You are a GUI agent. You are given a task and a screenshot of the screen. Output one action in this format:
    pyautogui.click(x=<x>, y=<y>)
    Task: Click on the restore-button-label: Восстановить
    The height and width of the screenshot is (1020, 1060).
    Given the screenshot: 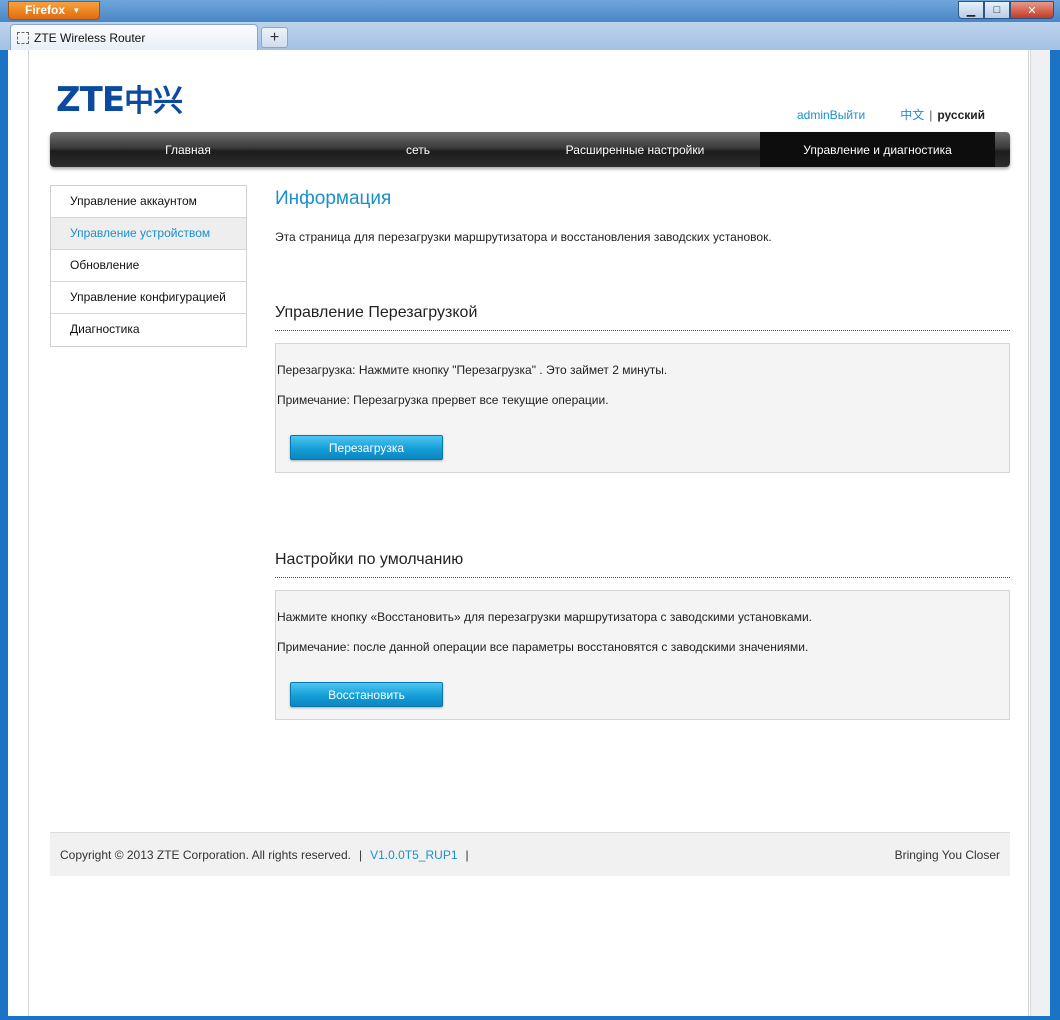 What is the action you would take?
    pyautogui.click(x=366, y=694)
    